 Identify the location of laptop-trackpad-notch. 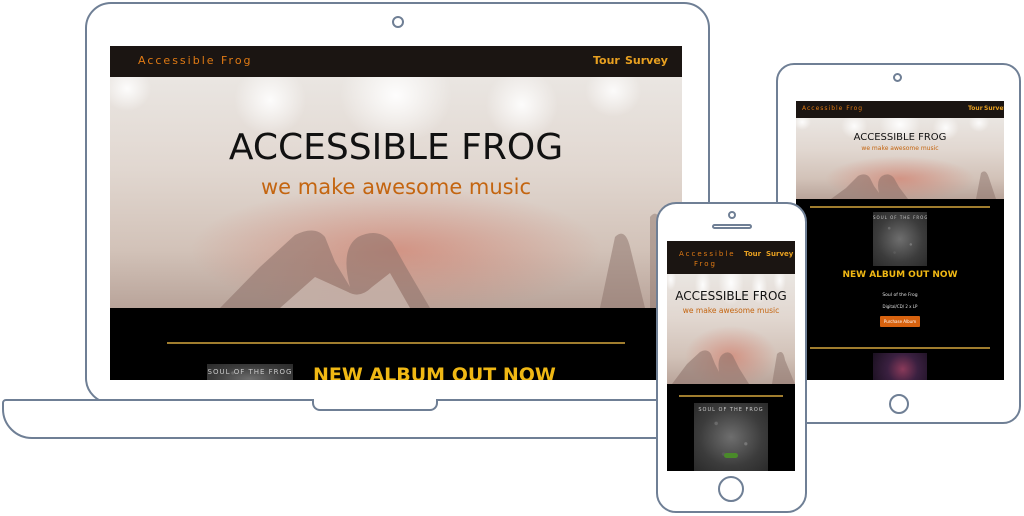
(375, 405).